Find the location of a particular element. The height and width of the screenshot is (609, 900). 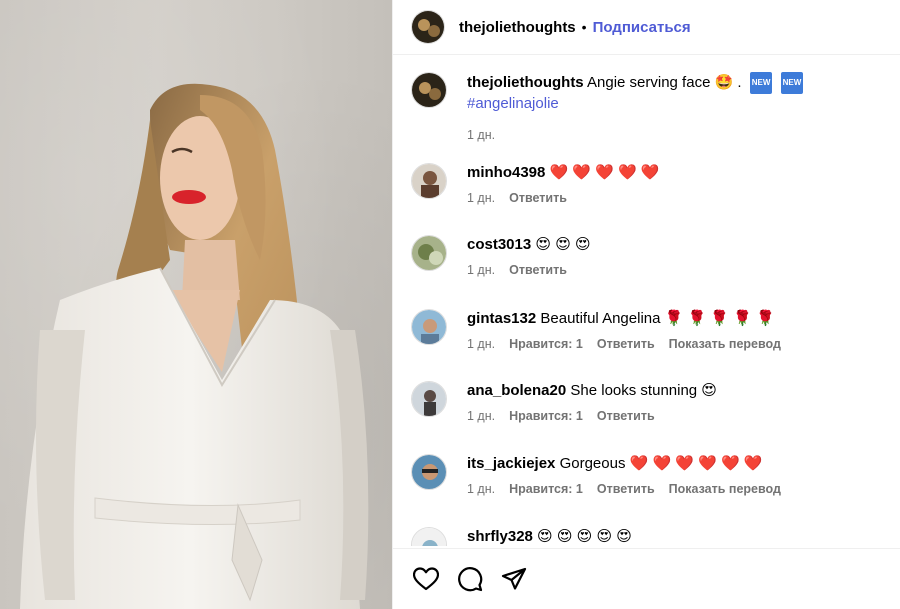

comment-text: ❤️ ❤️ ❤️ ❤️ ❤️ is located at coordinates (604, 172).